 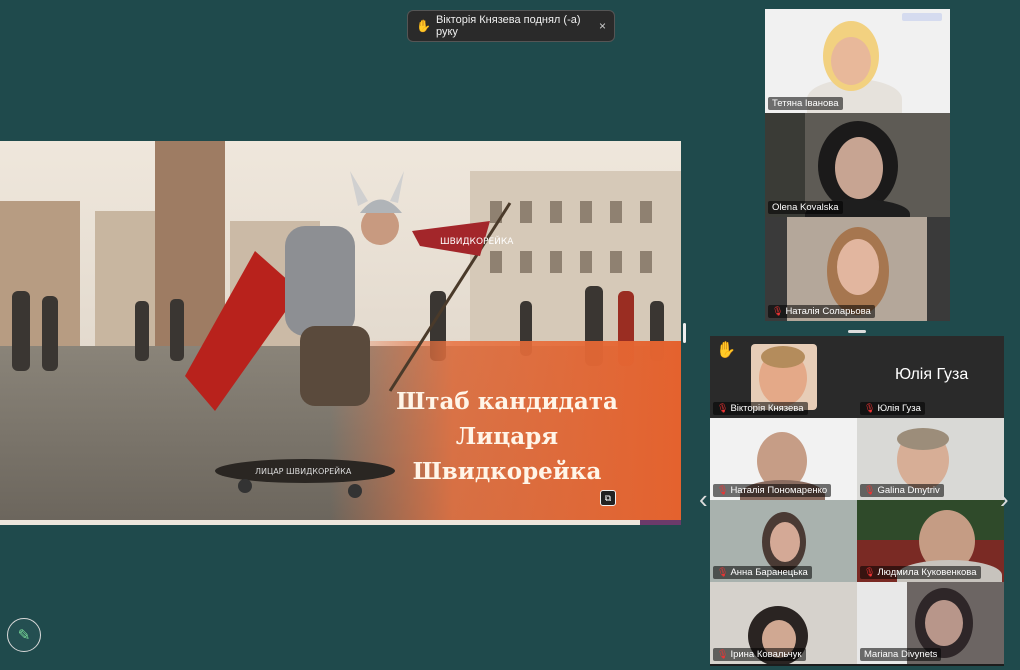 What do you see at coordinates (783, 541) in the screenshot?
I see `video-tile: 🎙 Анна Баранецька` at bounding box center [783, 541].